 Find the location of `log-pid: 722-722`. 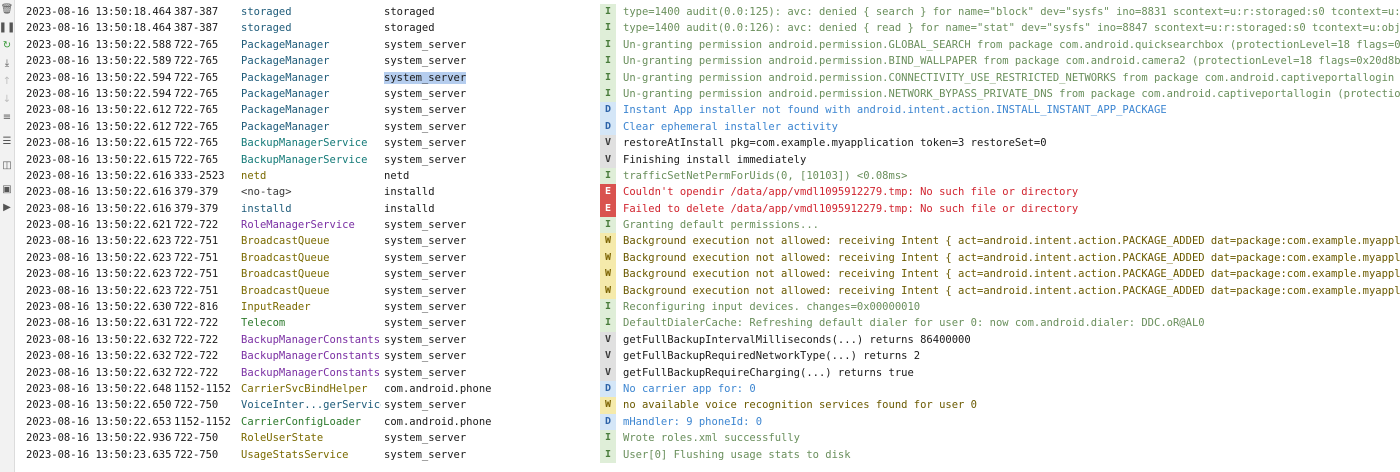

log-pid: 722-722 is located at coordinates (196, 225).